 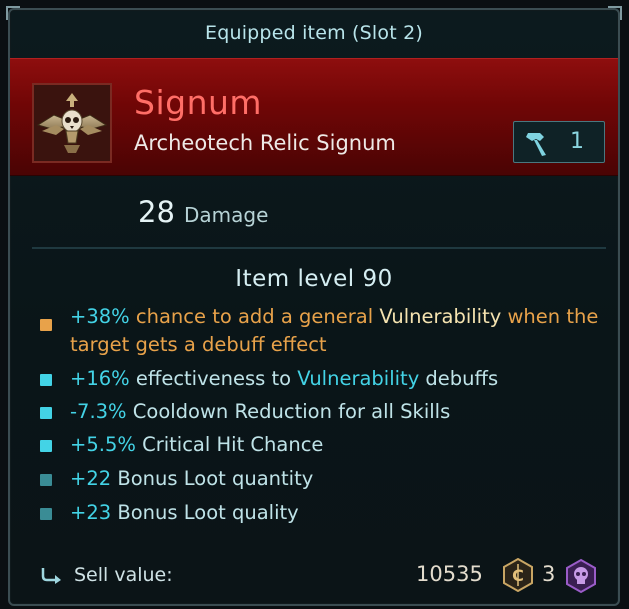 What do you see at coordinates (321, 575) in the screenshot?
I see `sell-value-row: Sell value: 10535 C 3` at bounding box center [321, 575].